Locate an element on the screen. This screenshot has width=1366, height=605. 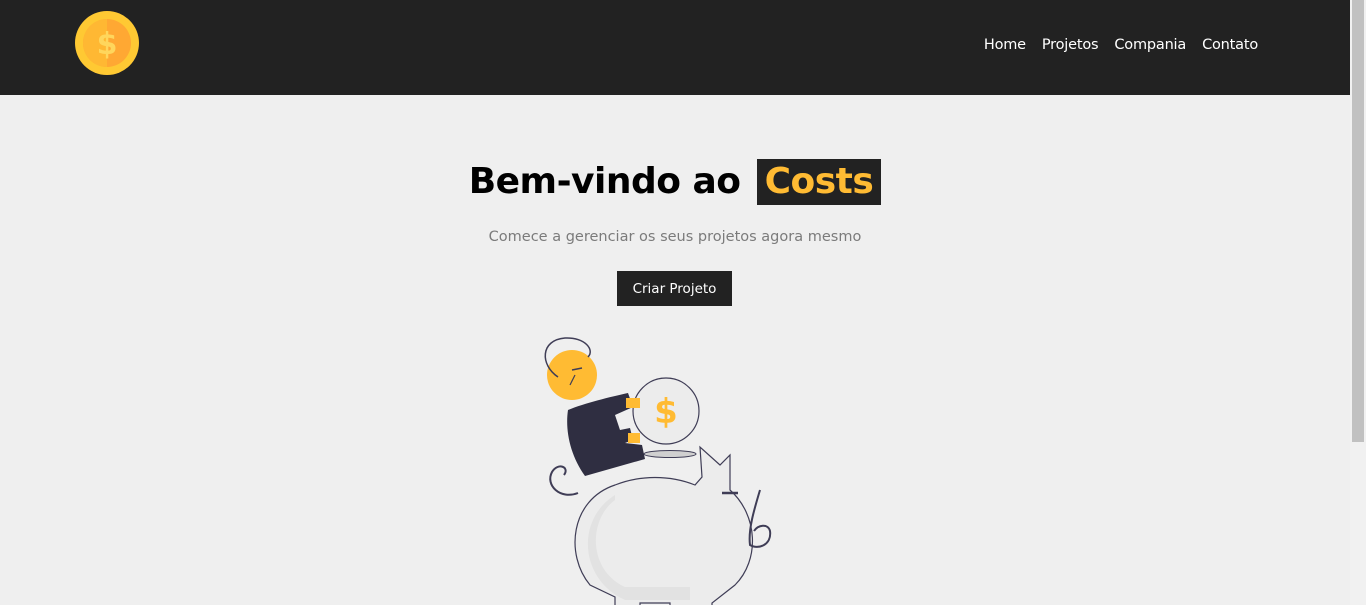
create-project-button: Criar Projeto is located at coordinates (674, 288).